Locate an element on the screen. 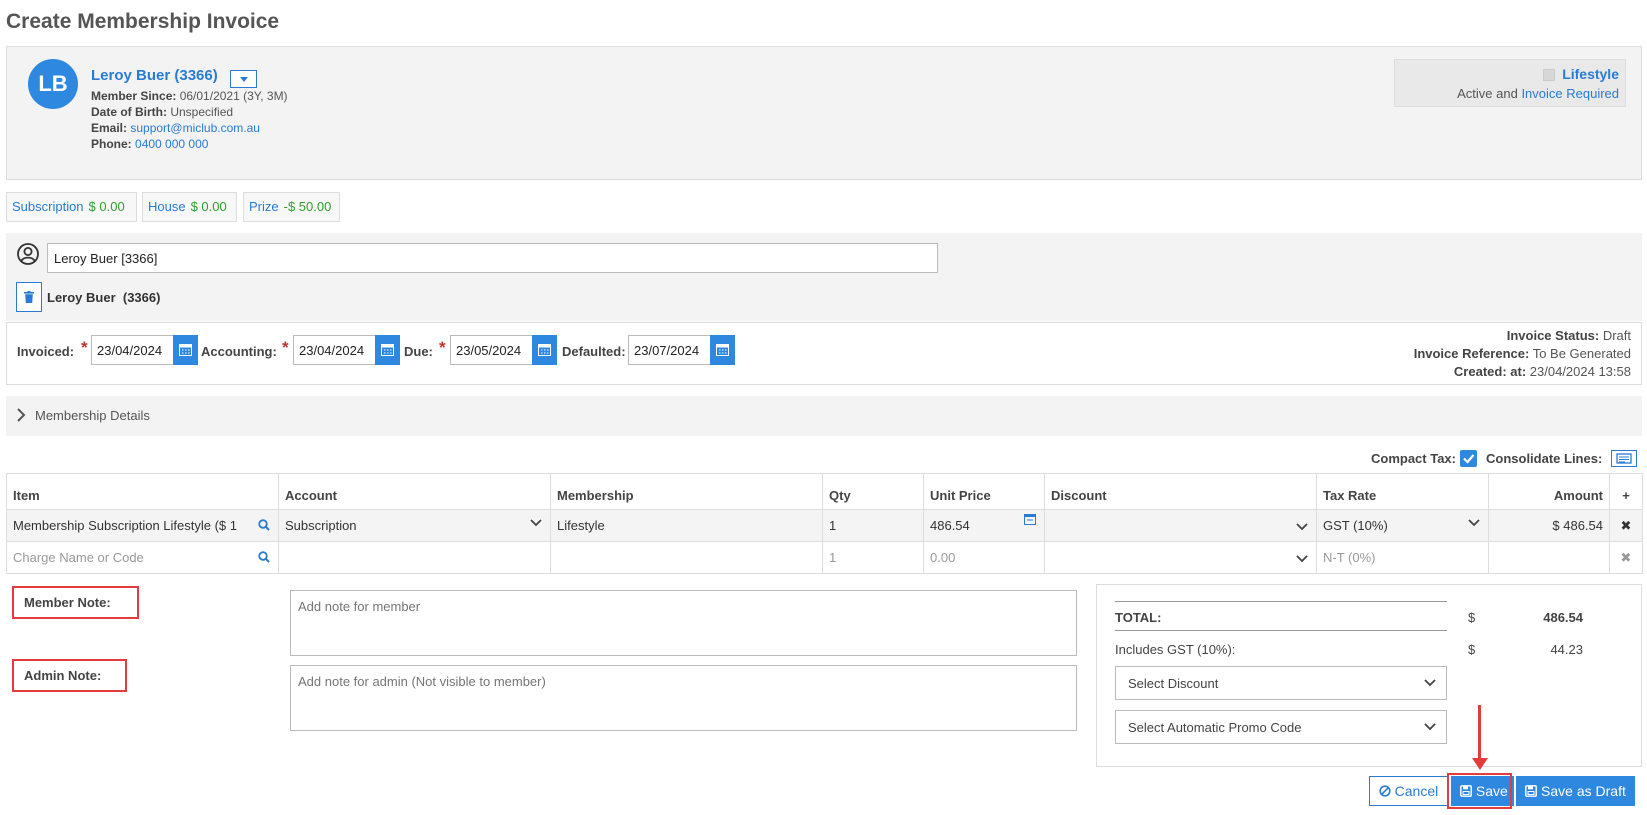  balance-value: -$ 50.00 is located at coordinates (307, 206).